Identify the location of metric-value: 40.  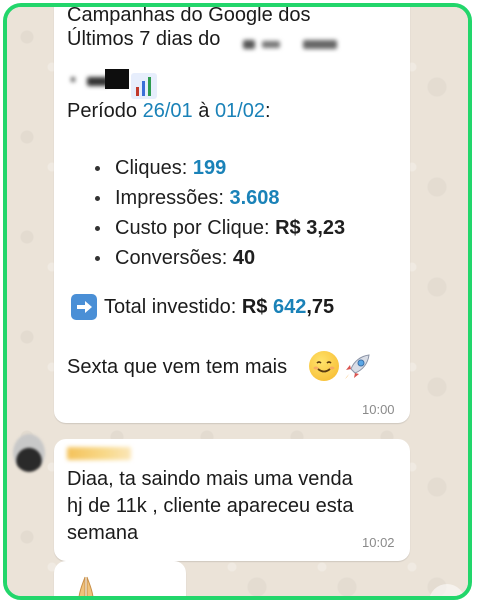
(244, 258).